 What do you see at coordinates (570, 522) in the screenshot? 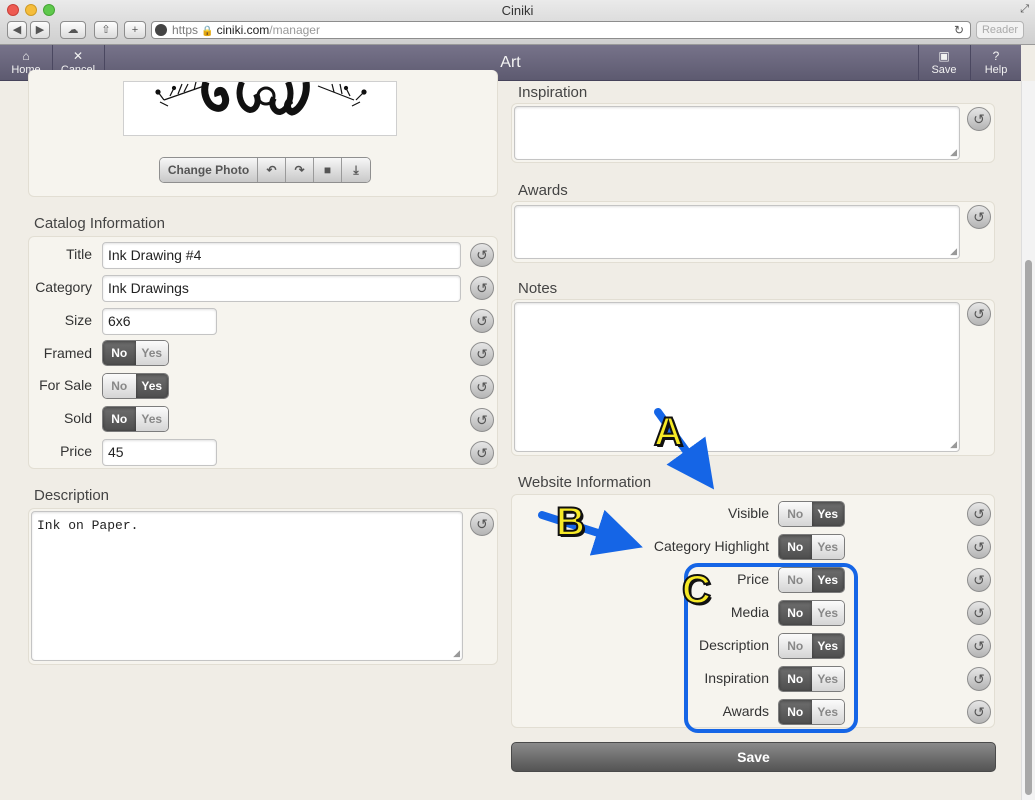
I see `callout-b: B` at bounding box center [570, 522].